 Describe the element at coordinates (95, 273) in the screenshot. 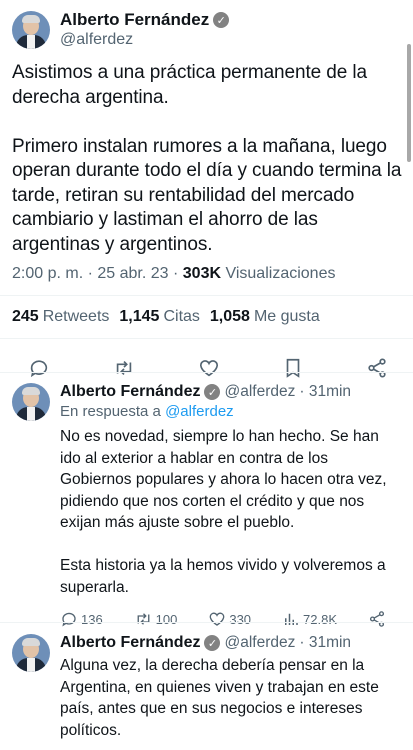

I see `tweet-time: 2:00 p. m. · 25 abr. 23 ·` at that location.